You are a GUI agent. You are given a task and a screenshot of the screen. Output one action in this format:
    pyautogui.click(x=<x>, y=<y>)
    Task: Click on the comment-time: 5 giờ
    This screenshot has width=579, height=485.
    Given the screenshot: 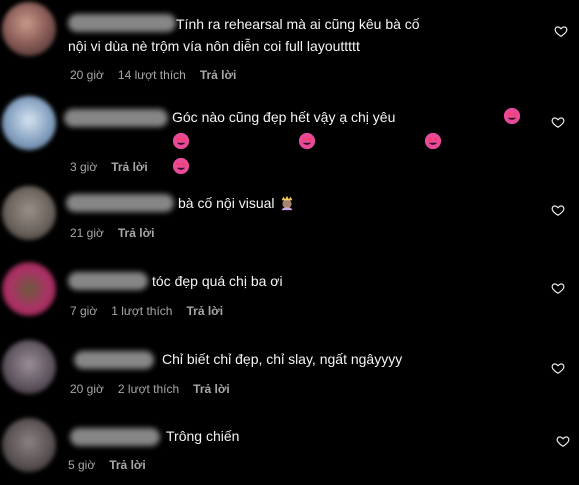 What is the action you would take?
    pyautogui.click(x=82, y=465)
    